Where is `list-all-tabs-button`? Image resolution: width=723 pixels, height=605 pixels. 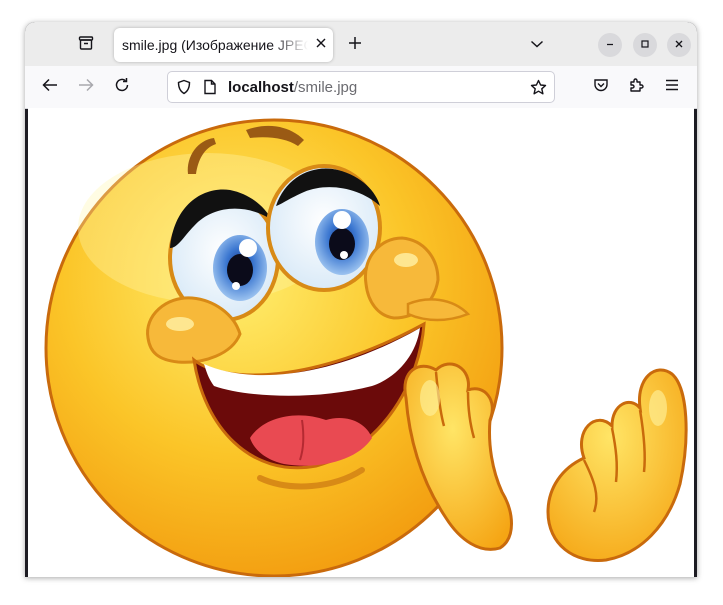 list-all-tabs-button is located at coordinates (537, 45).